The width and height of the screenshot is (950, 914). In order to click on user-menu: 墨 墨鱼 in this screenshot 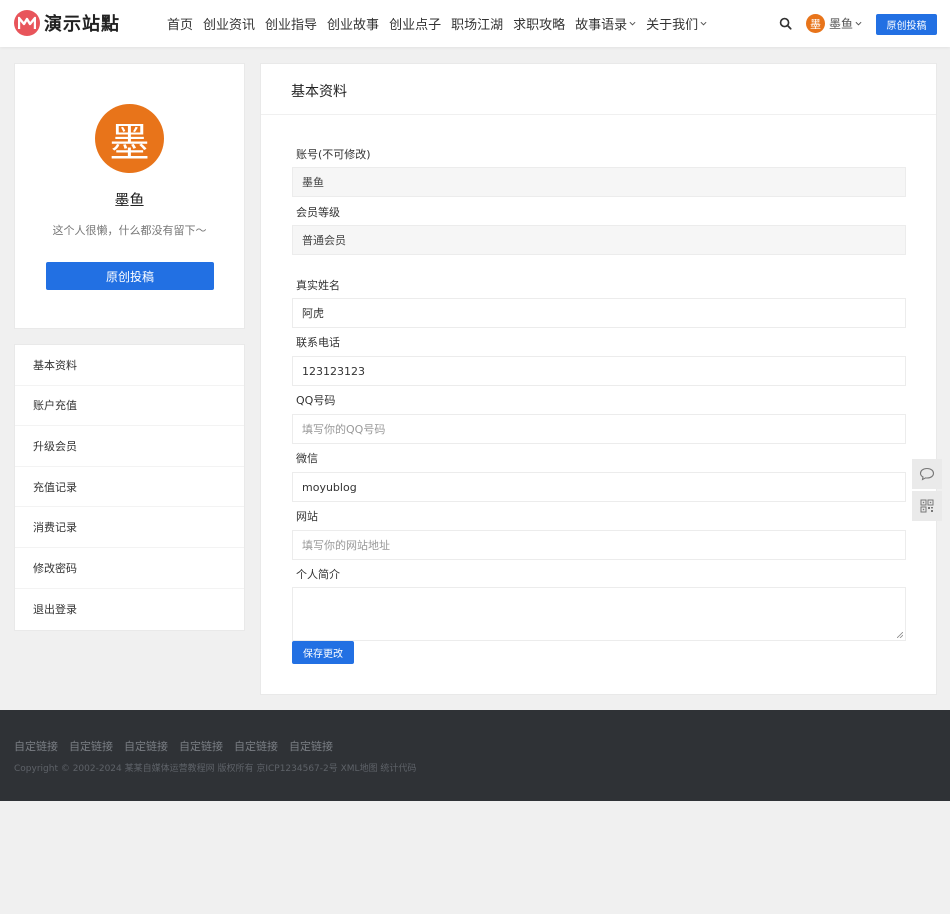, I will do `click(834, 23)`.